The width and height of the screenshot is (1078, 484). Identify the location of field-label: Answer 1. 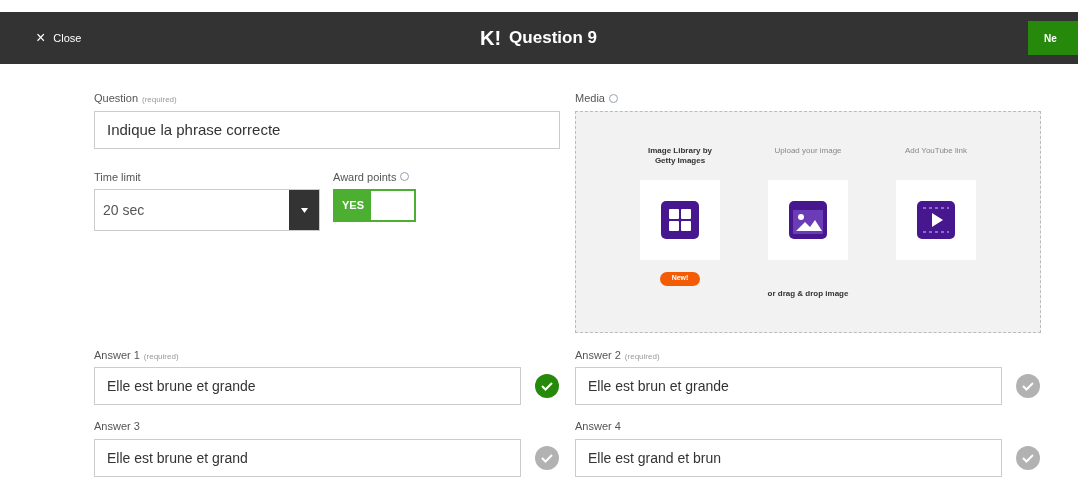
(117, 355).